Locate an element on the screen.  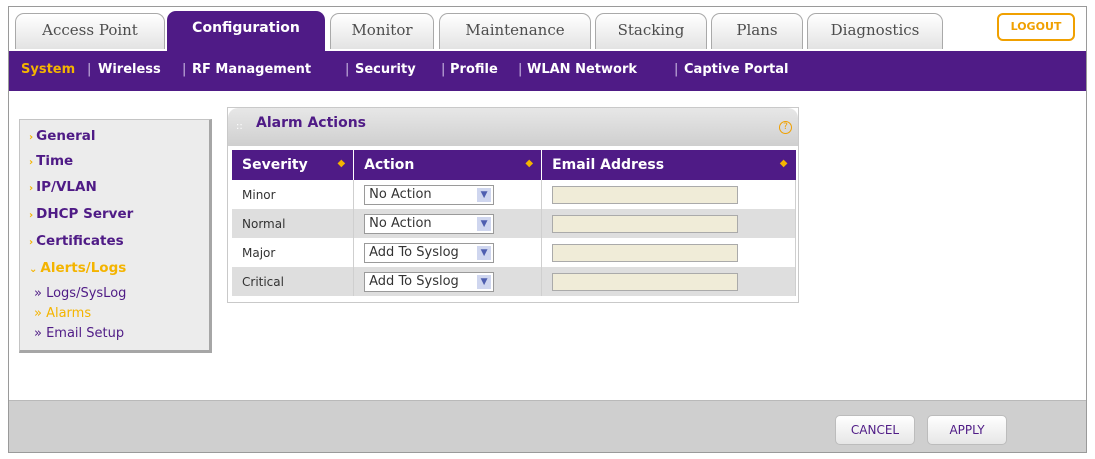
subnav-system: System is located at coordinates (48, 69).